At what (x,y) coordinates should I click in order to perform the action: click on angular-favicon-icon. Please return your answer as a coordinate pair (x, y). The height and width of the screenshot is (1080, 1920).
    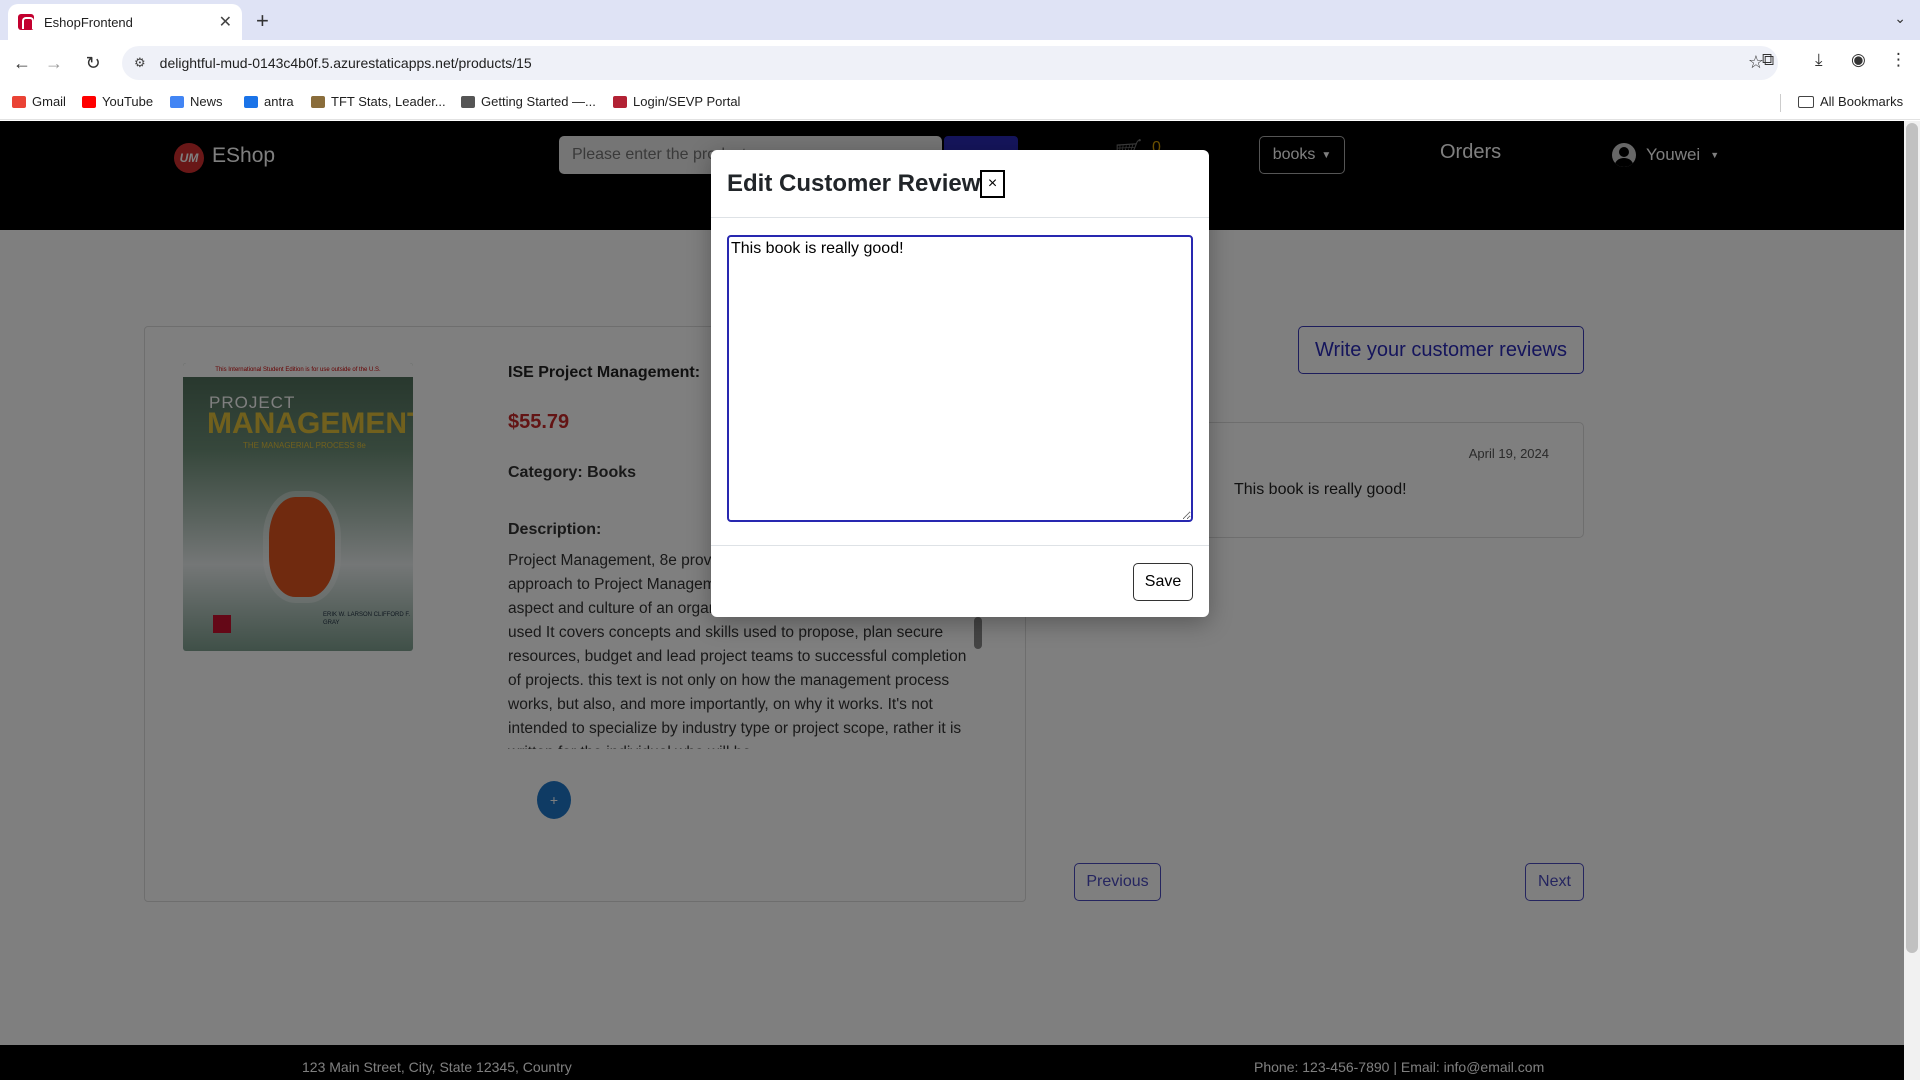
    Looking at the image, I should click on (26, 22).